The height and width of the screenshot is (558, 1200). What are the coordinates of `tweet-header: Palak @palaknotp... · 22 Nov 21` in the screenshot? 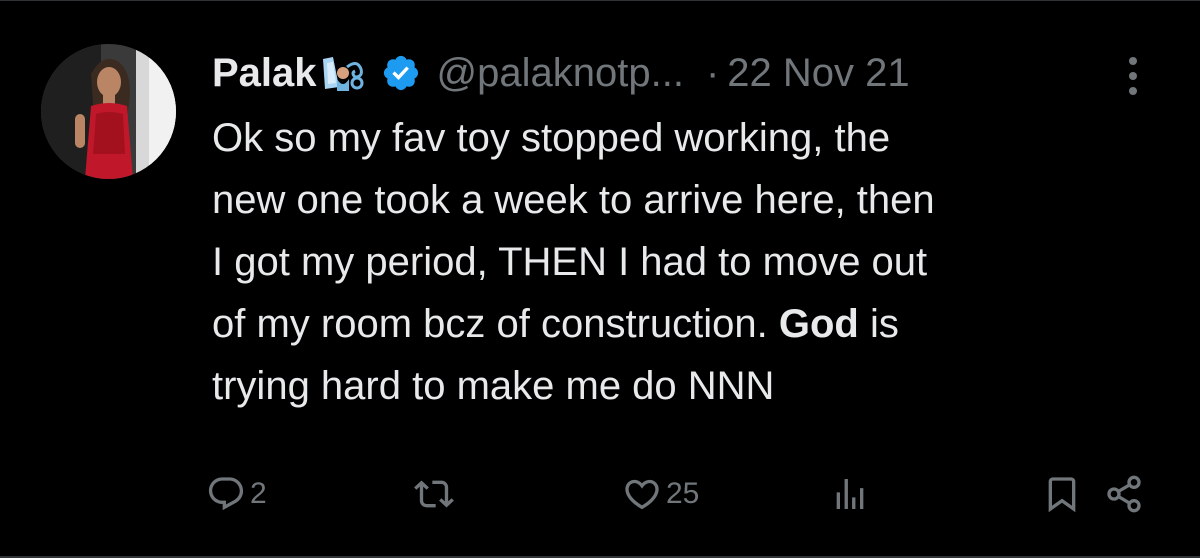 It's located at (561, 73).